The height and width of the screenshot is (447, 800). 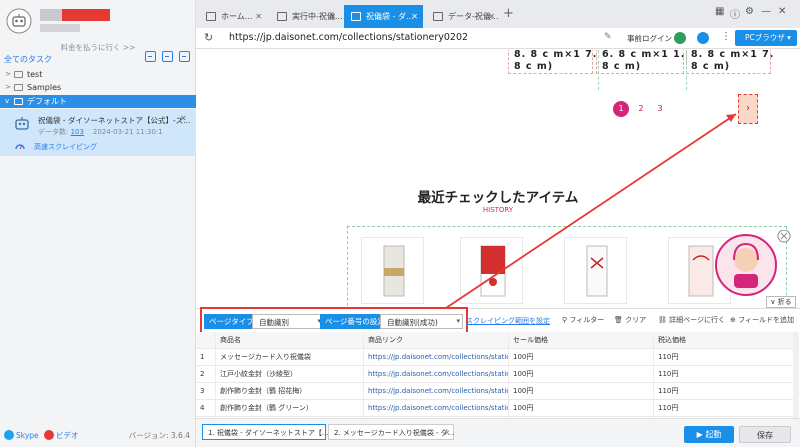 What do you see at coordinates (630, 320) in the screenshot?
I see `clear-button: 🗑 クリア` at bounding box center [630, 320].